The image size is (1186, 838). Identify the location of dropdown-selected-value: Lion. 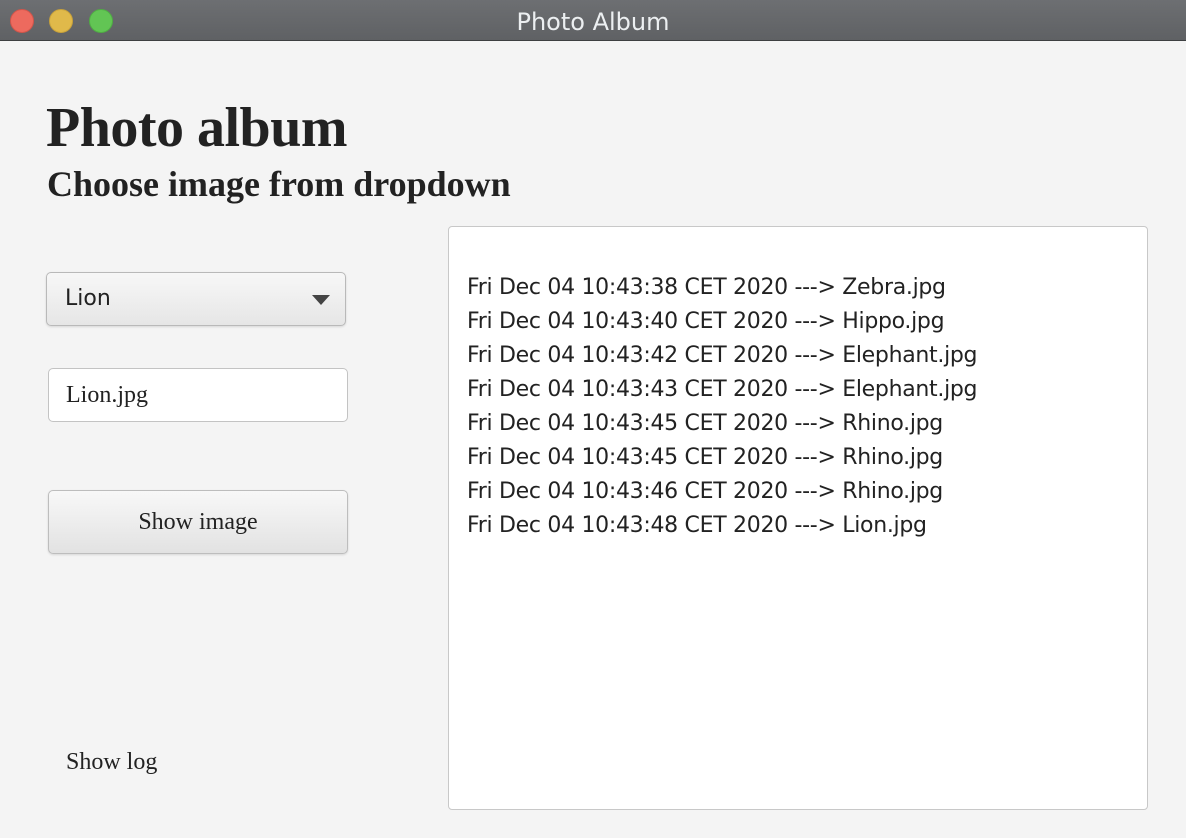
(88, 298).